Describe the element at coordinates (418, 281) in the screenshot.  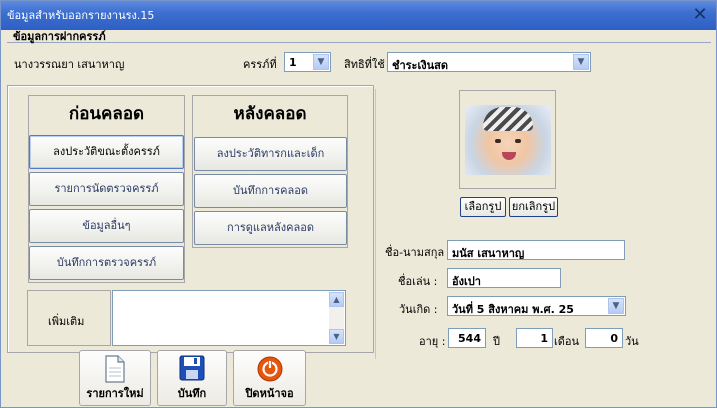
I see `nickname-label: ชื่อเล่น :` at that location.